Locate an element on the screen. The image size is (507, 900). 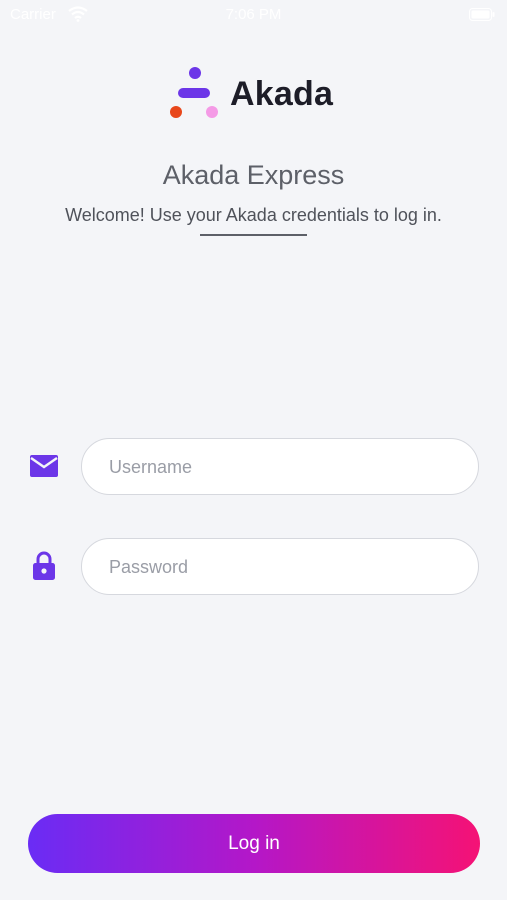
akada-logo-icon is located at coordinates (194, 92).